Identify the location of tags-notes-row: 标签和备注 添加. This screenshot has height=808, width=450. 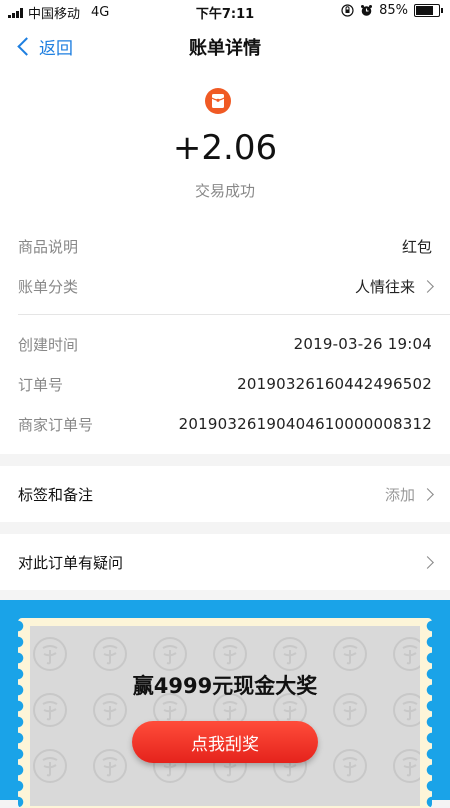
(225, 494).